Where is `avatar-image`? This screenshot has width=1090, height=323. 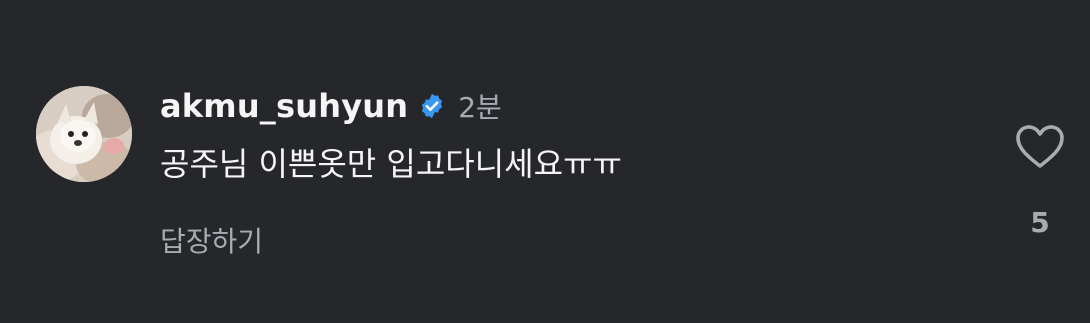 avatar-image is located at coordinates (84, 134).